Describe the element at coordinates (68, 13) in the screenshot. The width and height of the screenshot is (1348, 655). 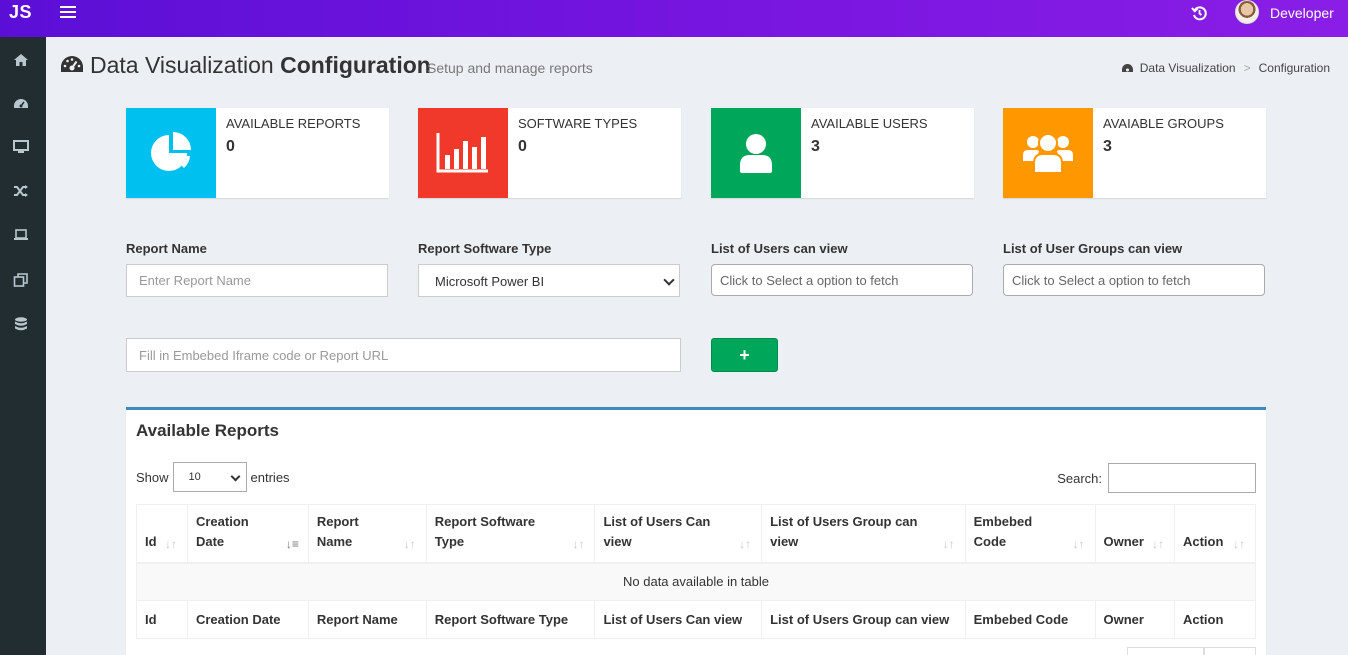
I see `menu-toggle-icon` at that location.